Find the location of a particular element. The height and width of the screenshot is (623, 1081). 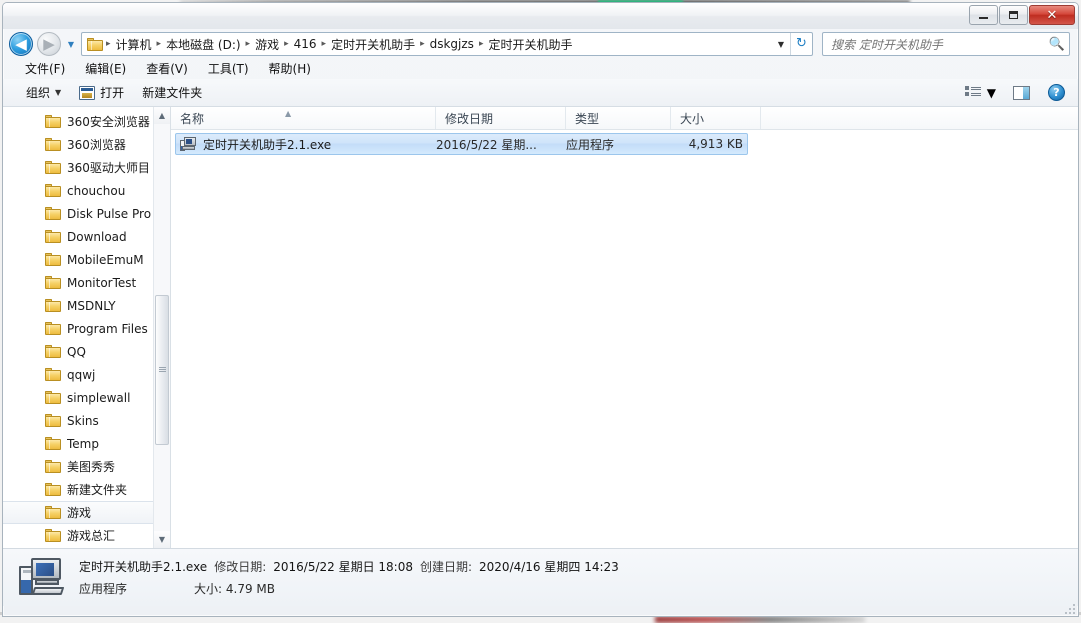

open-button: 打开 is located at coordinates (101, 93).